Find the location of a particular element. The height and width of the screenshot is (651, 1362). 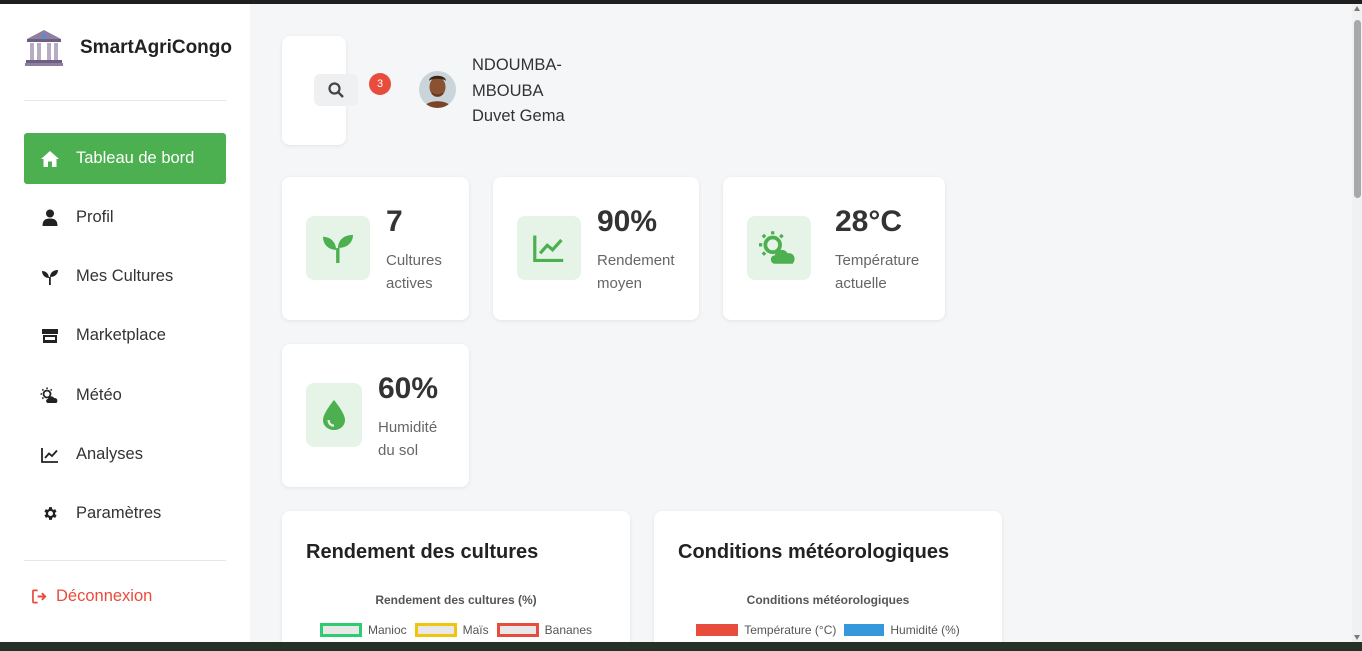

search-icon is located at coordinates (336, 90).